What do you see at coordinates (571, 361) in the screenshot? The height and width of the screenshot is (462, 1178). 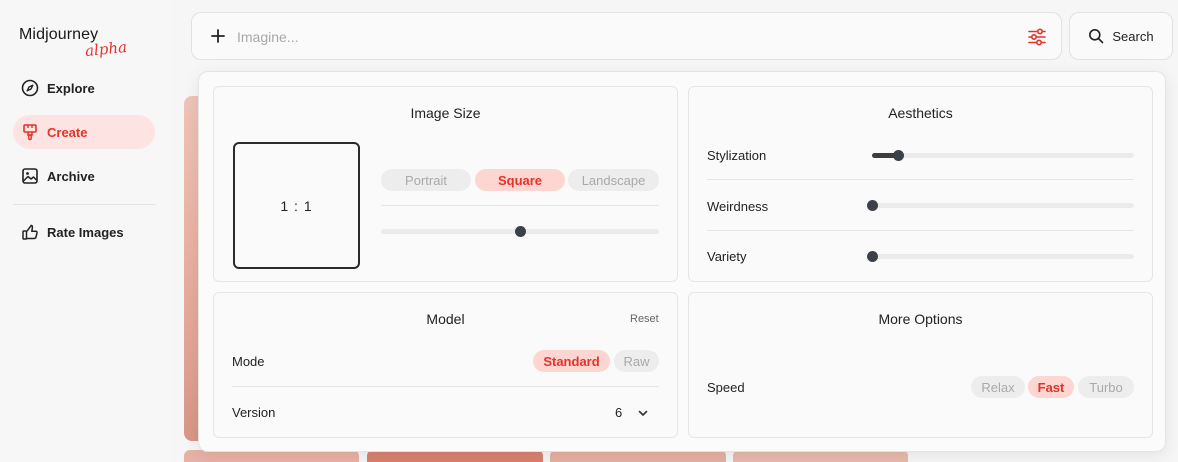 I see `standard-option: Standard` at bounding box center [571, 361].